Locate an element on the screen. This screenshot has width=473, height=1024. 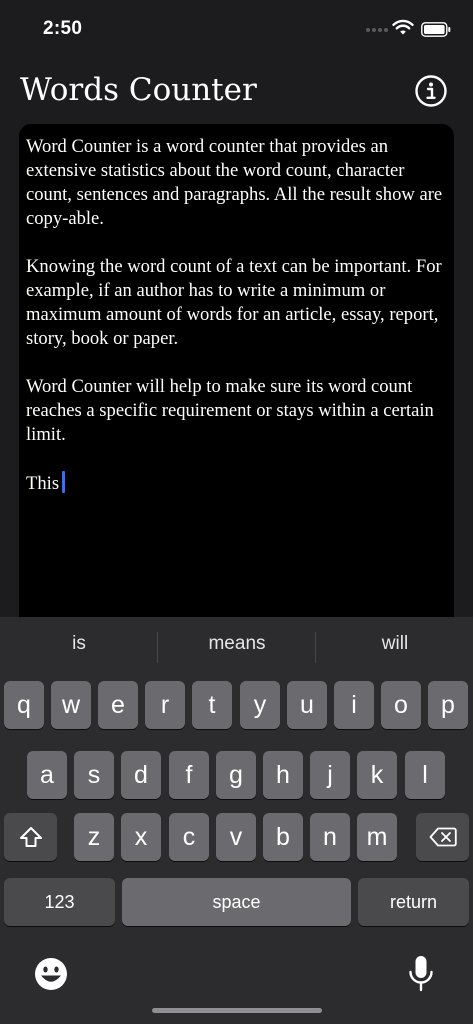
key-q: q is located at coordinates (24, 705).